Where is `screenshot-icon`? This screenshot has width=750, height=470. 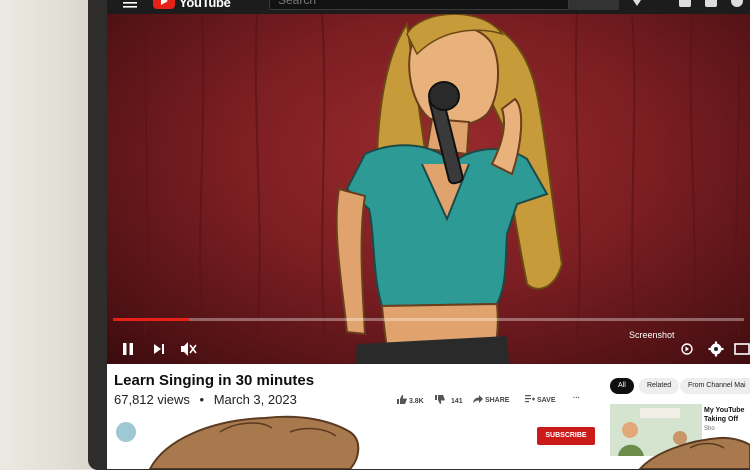 screenshot-icon is located at coordinates (687, 349).